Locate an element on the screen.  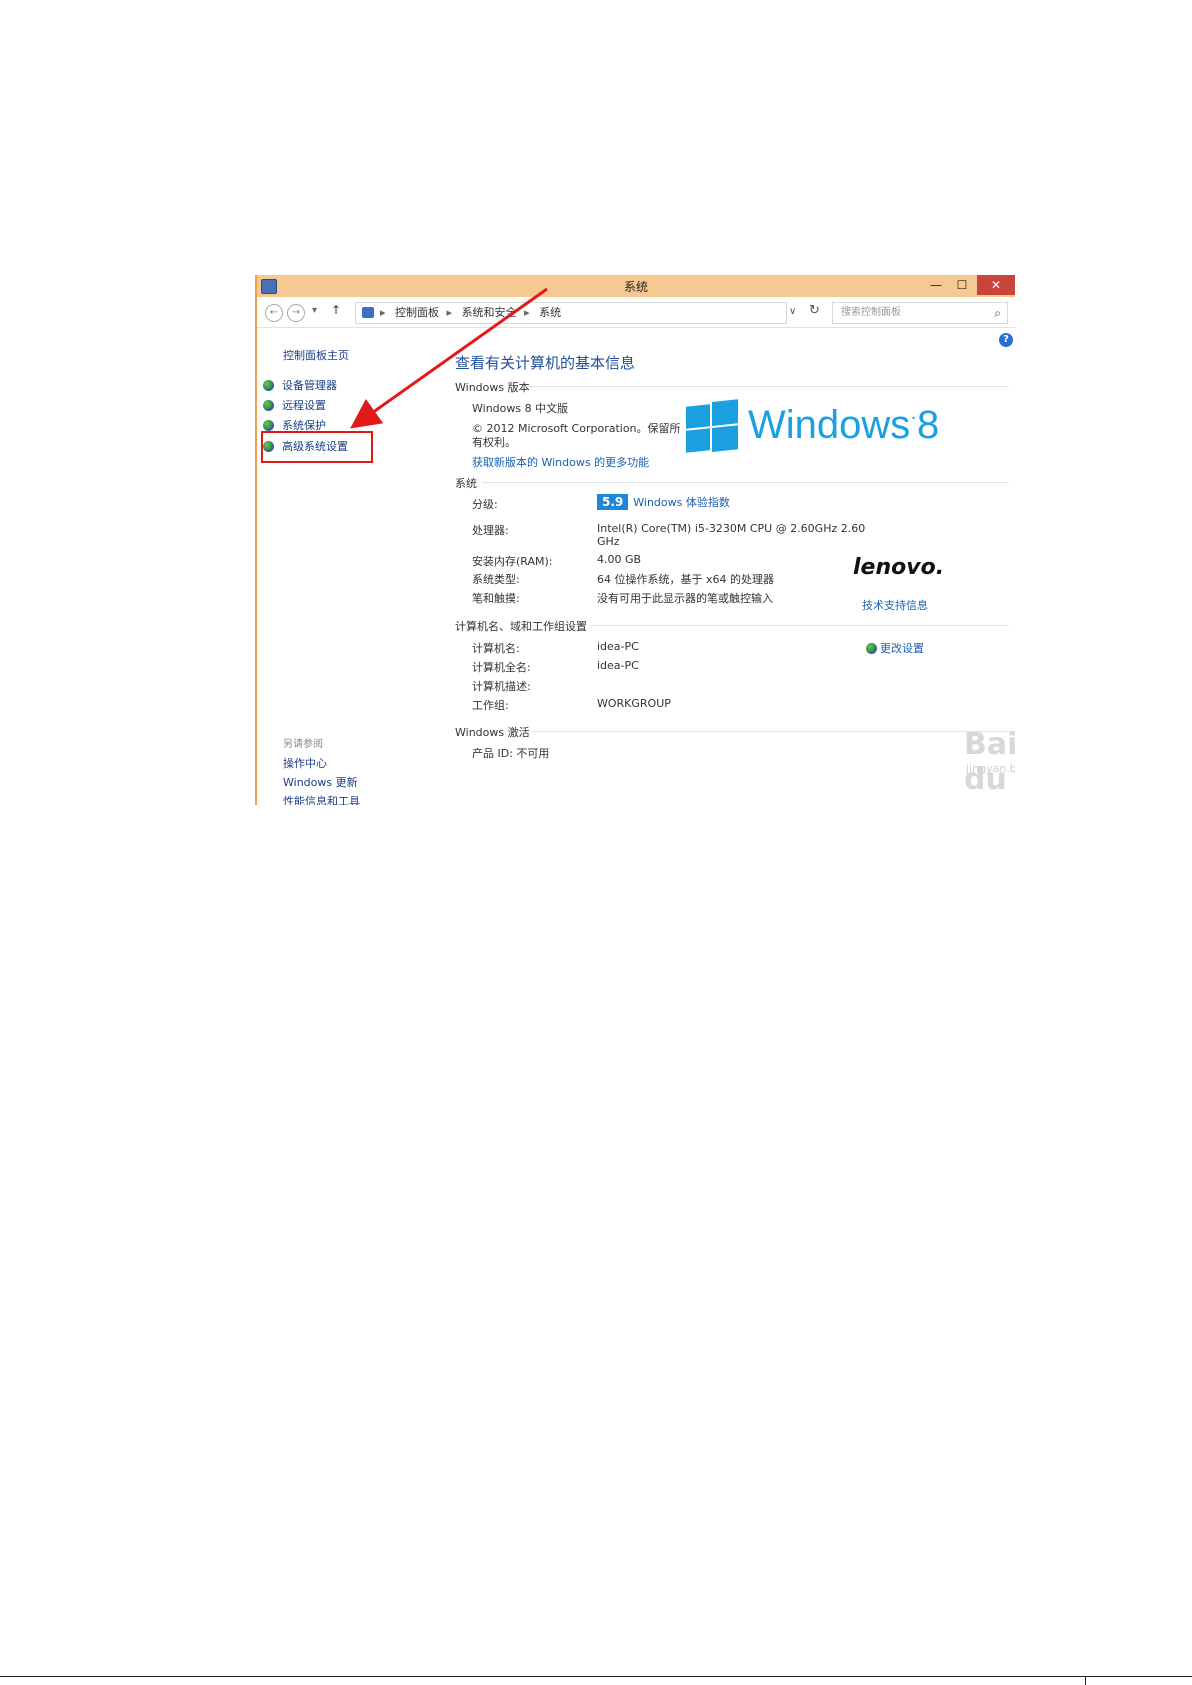
see-also-link-action-center: 操作中心 is located at coordinates (305, 763).